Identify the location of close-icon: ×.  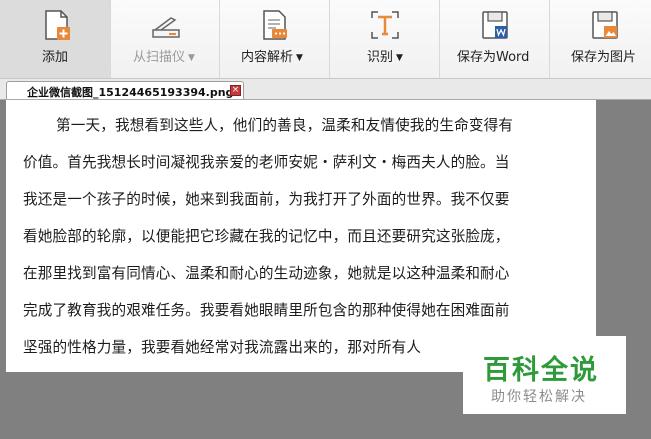
(235, 90).